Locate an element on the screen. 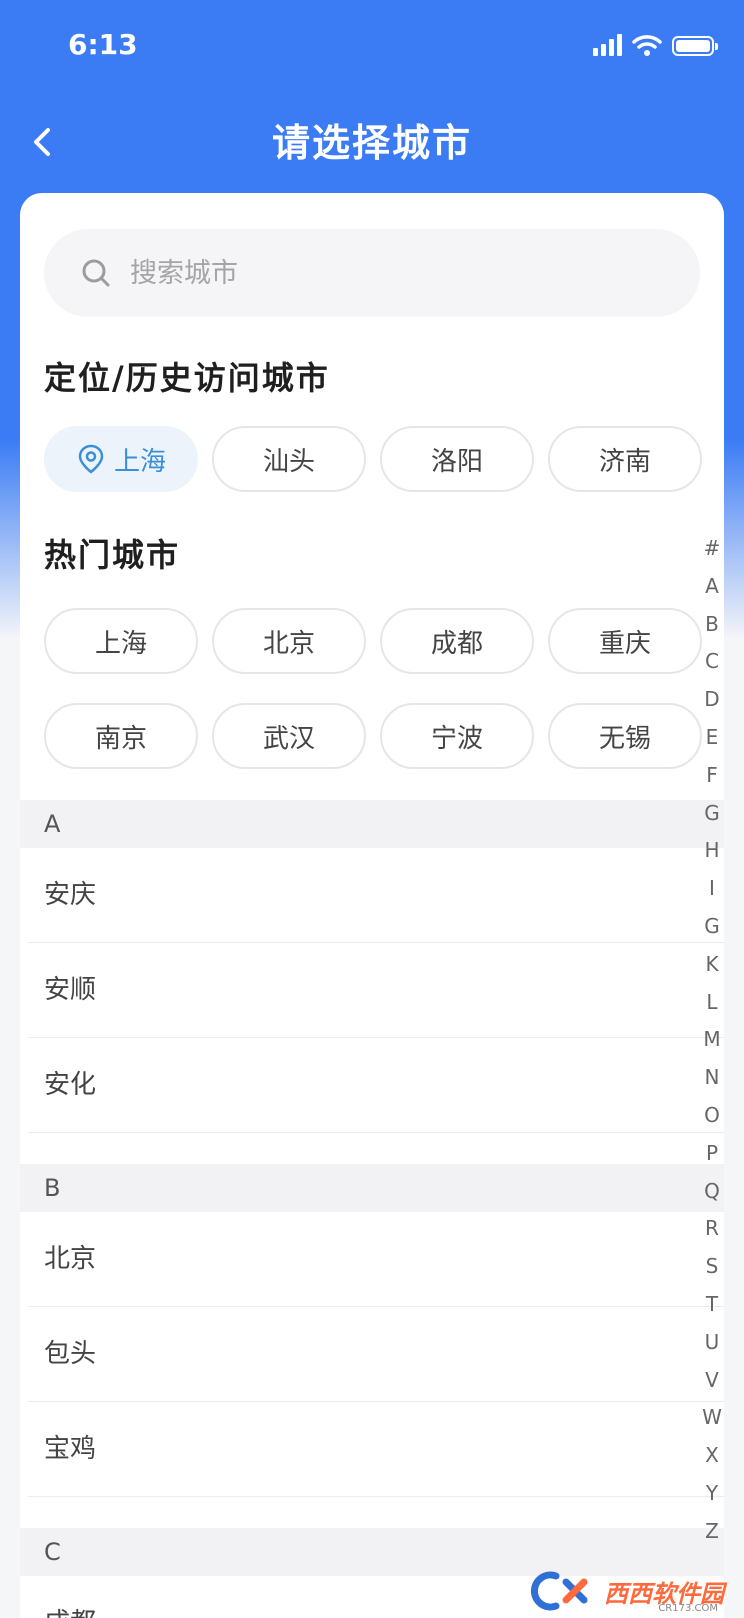  index-letter: I is located at coordinates (712, 889).